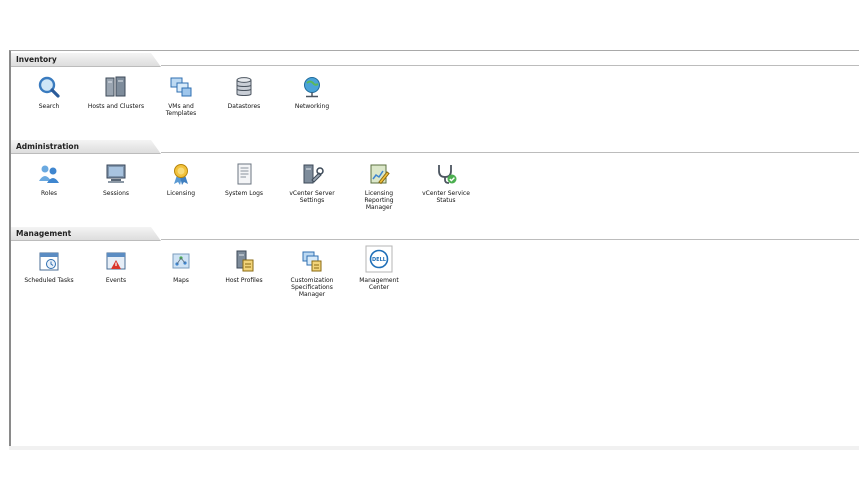 Image resolution: width=859 pixels, height=481 pixels. What do you see at coordinates (44, 233) in the screenshot?
I see `section-title: Management` at bounding box center [44, 233].